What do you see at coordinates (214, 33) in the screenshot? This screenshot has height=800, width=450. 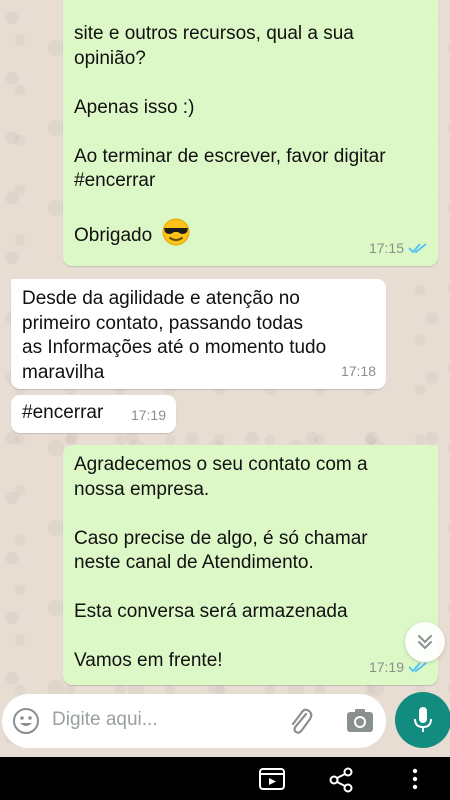 I see `message-line: site e outros recursos, qual a sua` at bounding box center [214, 33].